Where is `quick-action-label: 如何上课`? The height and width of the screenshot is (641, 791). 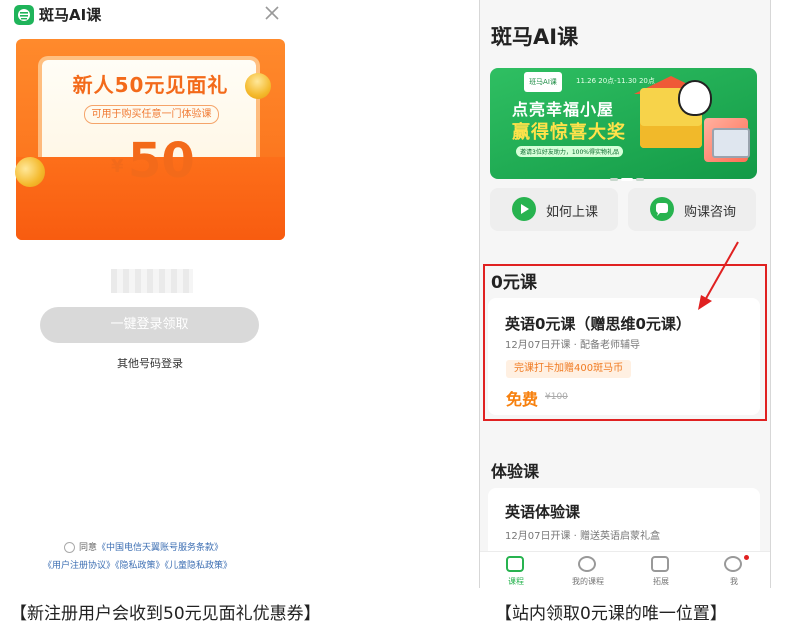
quick-action-label: 如何上课 is located at coordinates (572, 212).